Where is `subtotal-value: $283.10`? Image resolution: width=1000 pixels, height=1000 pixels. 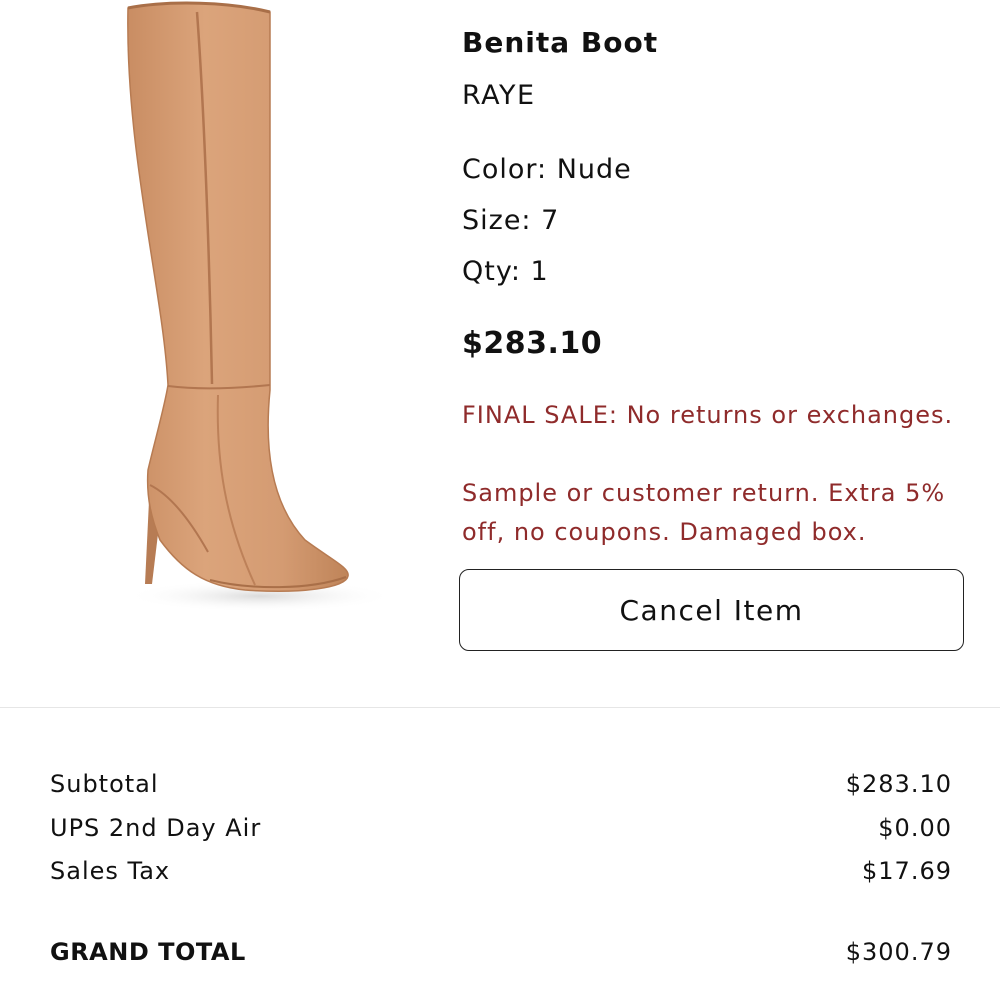
subtotal-value: $283.10 is located at coordinates (898, 784).